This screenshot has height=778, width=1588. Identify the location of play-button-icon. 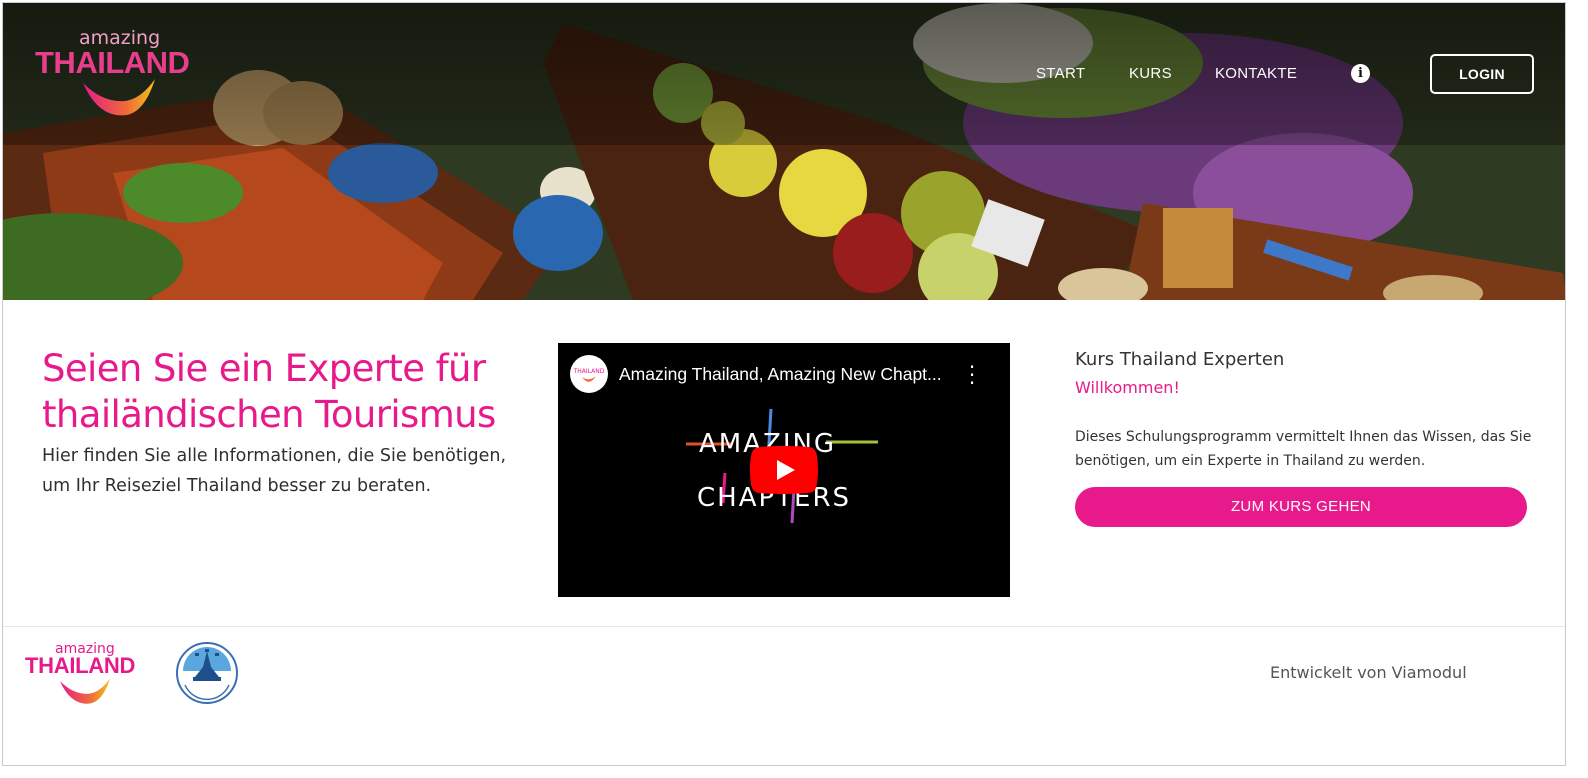
(784, 470).